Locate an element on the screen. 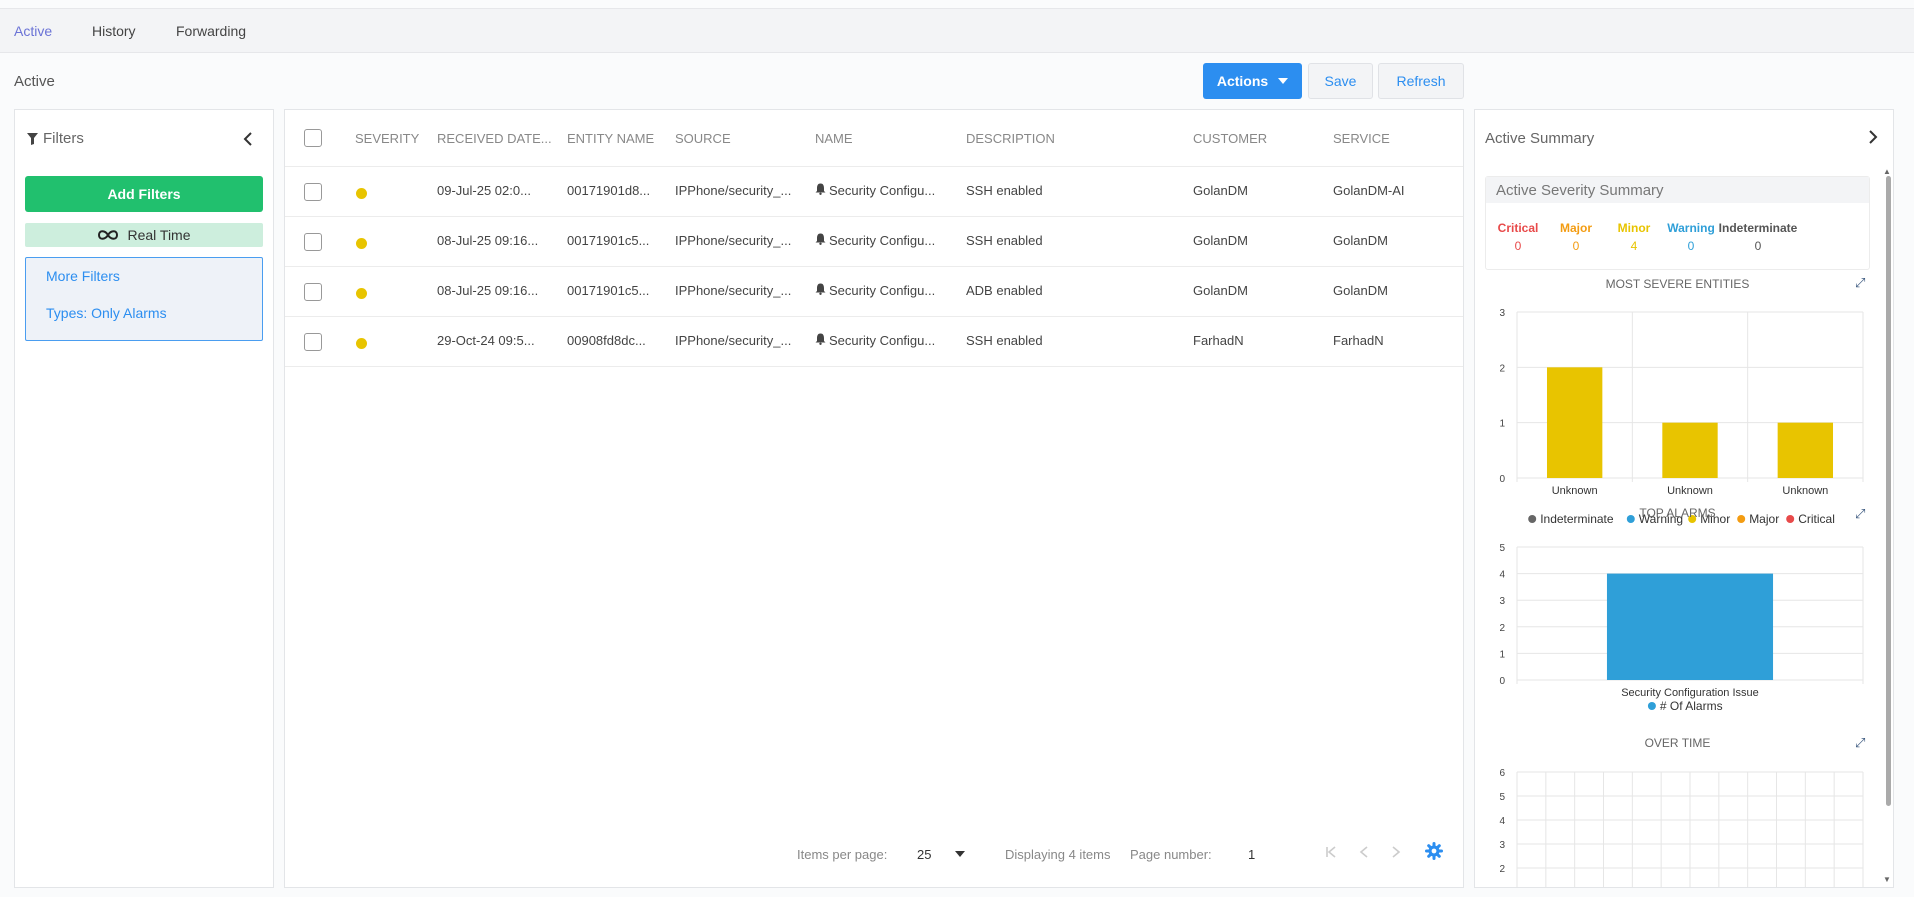 This screenshot has width=1914, height=897. column-header-source: SOURCE is located at coordinates (703, 138).